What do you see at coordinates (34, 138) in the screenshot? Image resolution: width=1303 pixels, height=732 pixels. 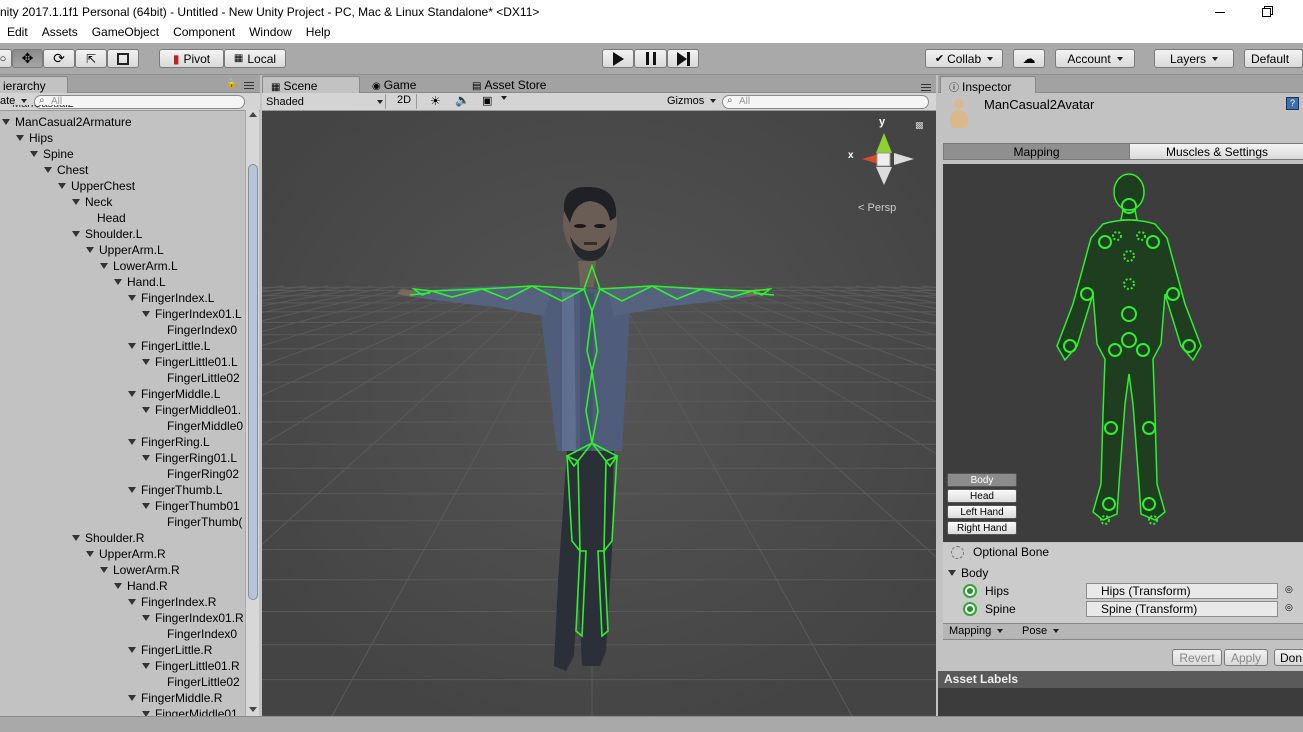 I see `tree-row: Hips` at bounding box center [34, 138].